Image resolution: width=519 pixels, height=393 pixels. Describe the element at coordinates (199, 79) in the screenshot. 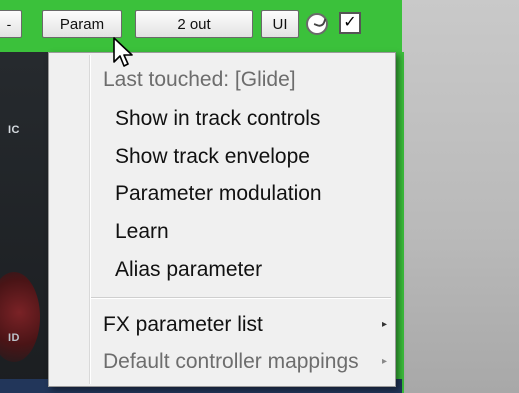

I see `menu-header-last-touched: Last touched: [Glide]` at that location.